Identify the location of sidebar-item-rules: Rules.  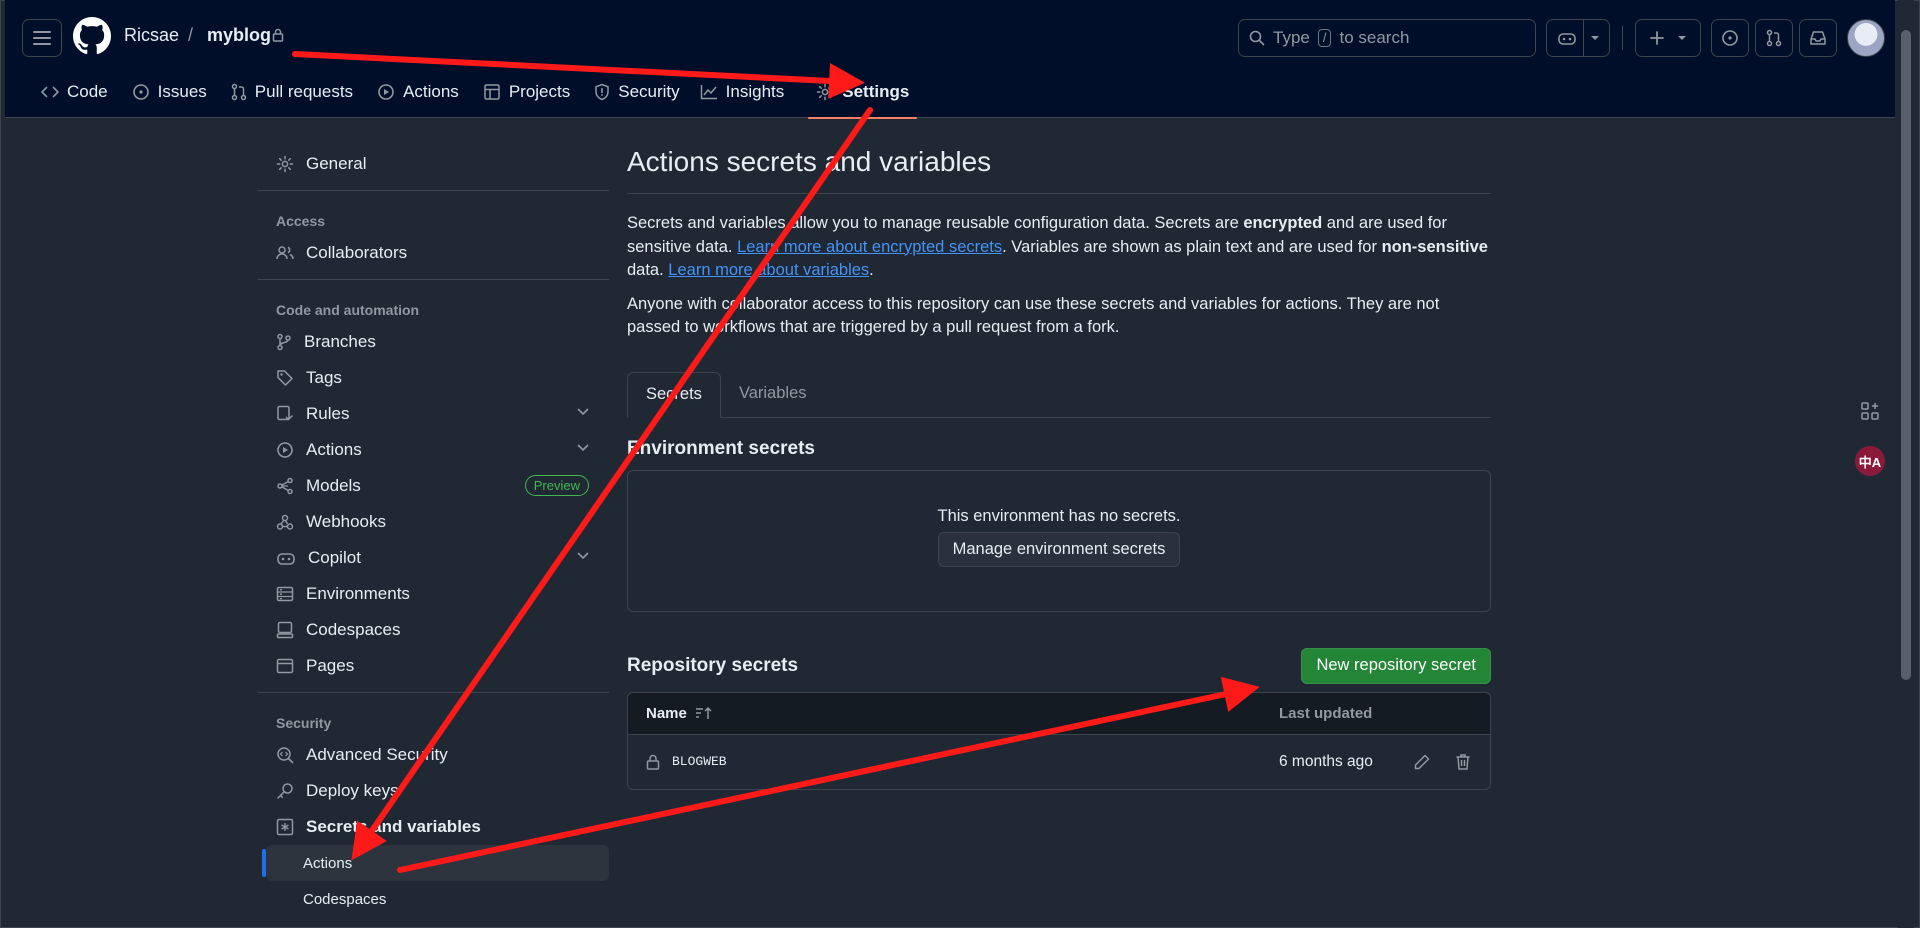
(433, 414).